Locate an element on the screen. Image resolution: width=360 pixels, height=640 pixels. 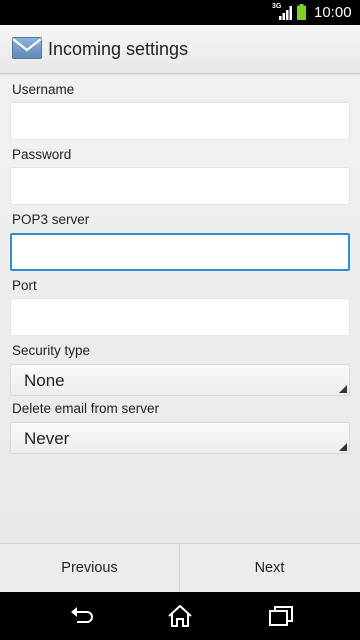
pop3-server-field is located at coordinates (180, 252).